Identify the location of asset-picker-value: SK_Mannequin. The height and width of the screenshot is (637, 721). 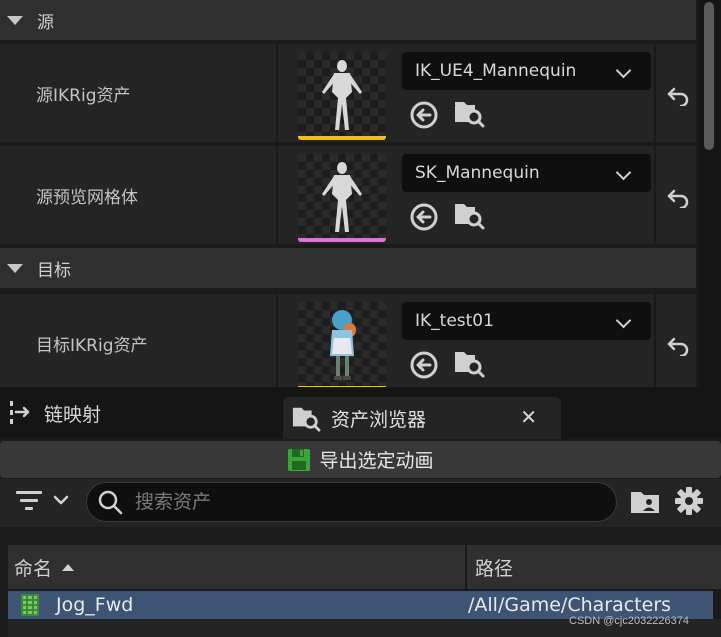
(477, 173).